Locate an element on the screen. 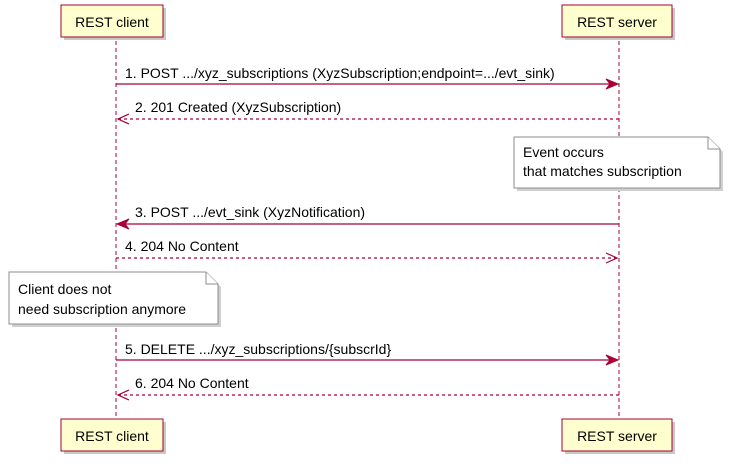 The width and height of the screenshot is (730, 470). message-4: 4. 204 No Content is located at coordinates (367, 251).